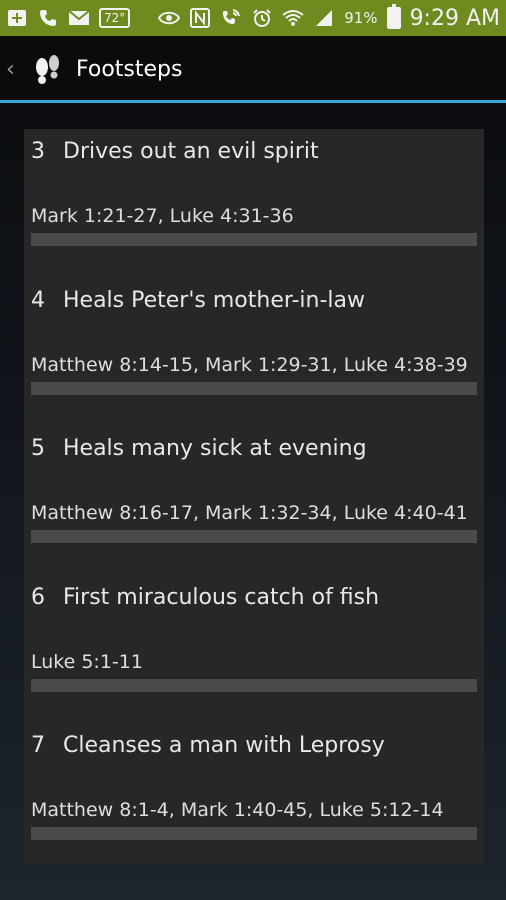  I want to click on weather-temp-icon: 72°, so click(115, 18).